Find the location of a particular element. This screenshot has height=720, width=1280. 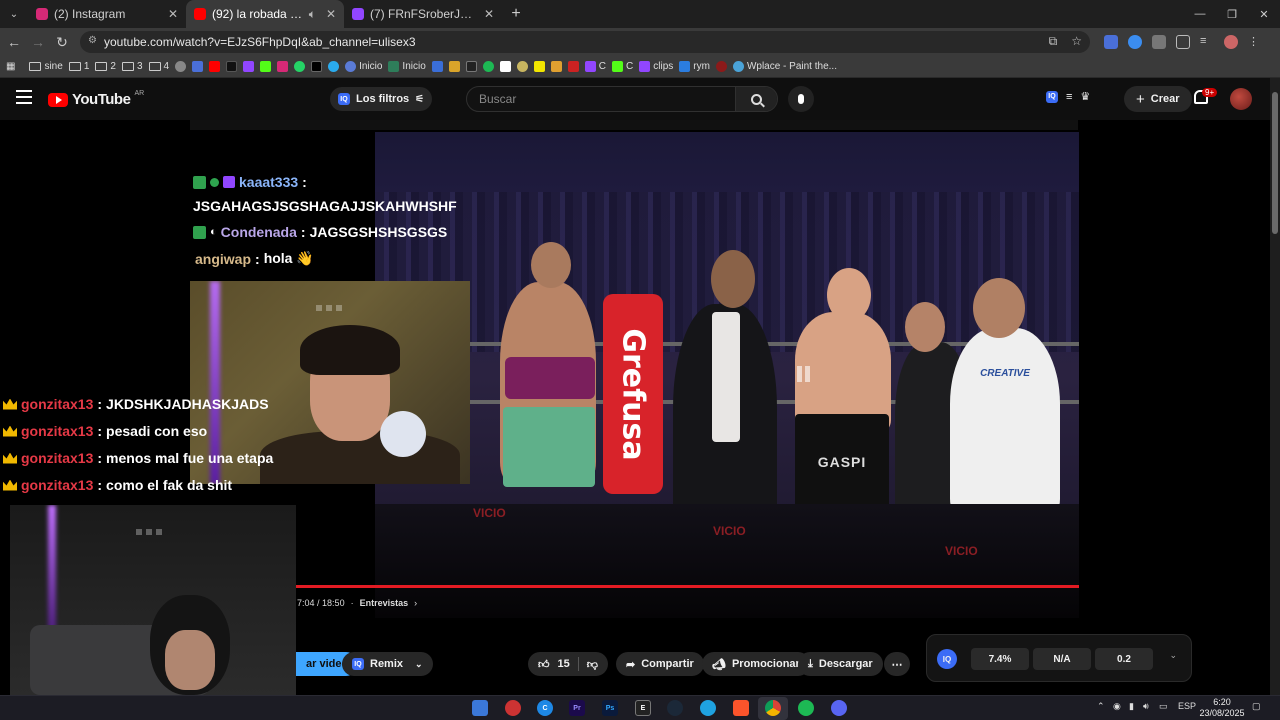

apps-icon: ▦ is located at coordinates (10, 66).